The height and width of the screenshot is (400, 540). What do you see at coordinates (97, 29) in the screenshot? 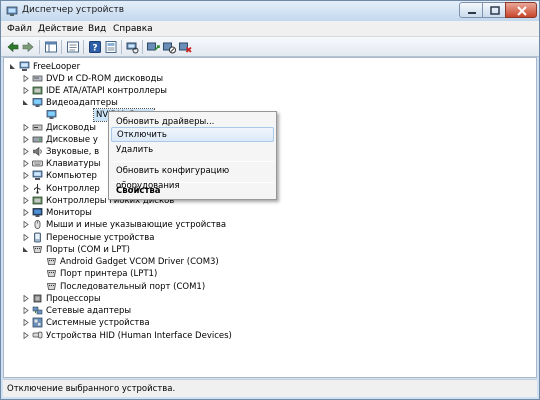
I see `menu-view: Вид` at bounding box center [97, 29].